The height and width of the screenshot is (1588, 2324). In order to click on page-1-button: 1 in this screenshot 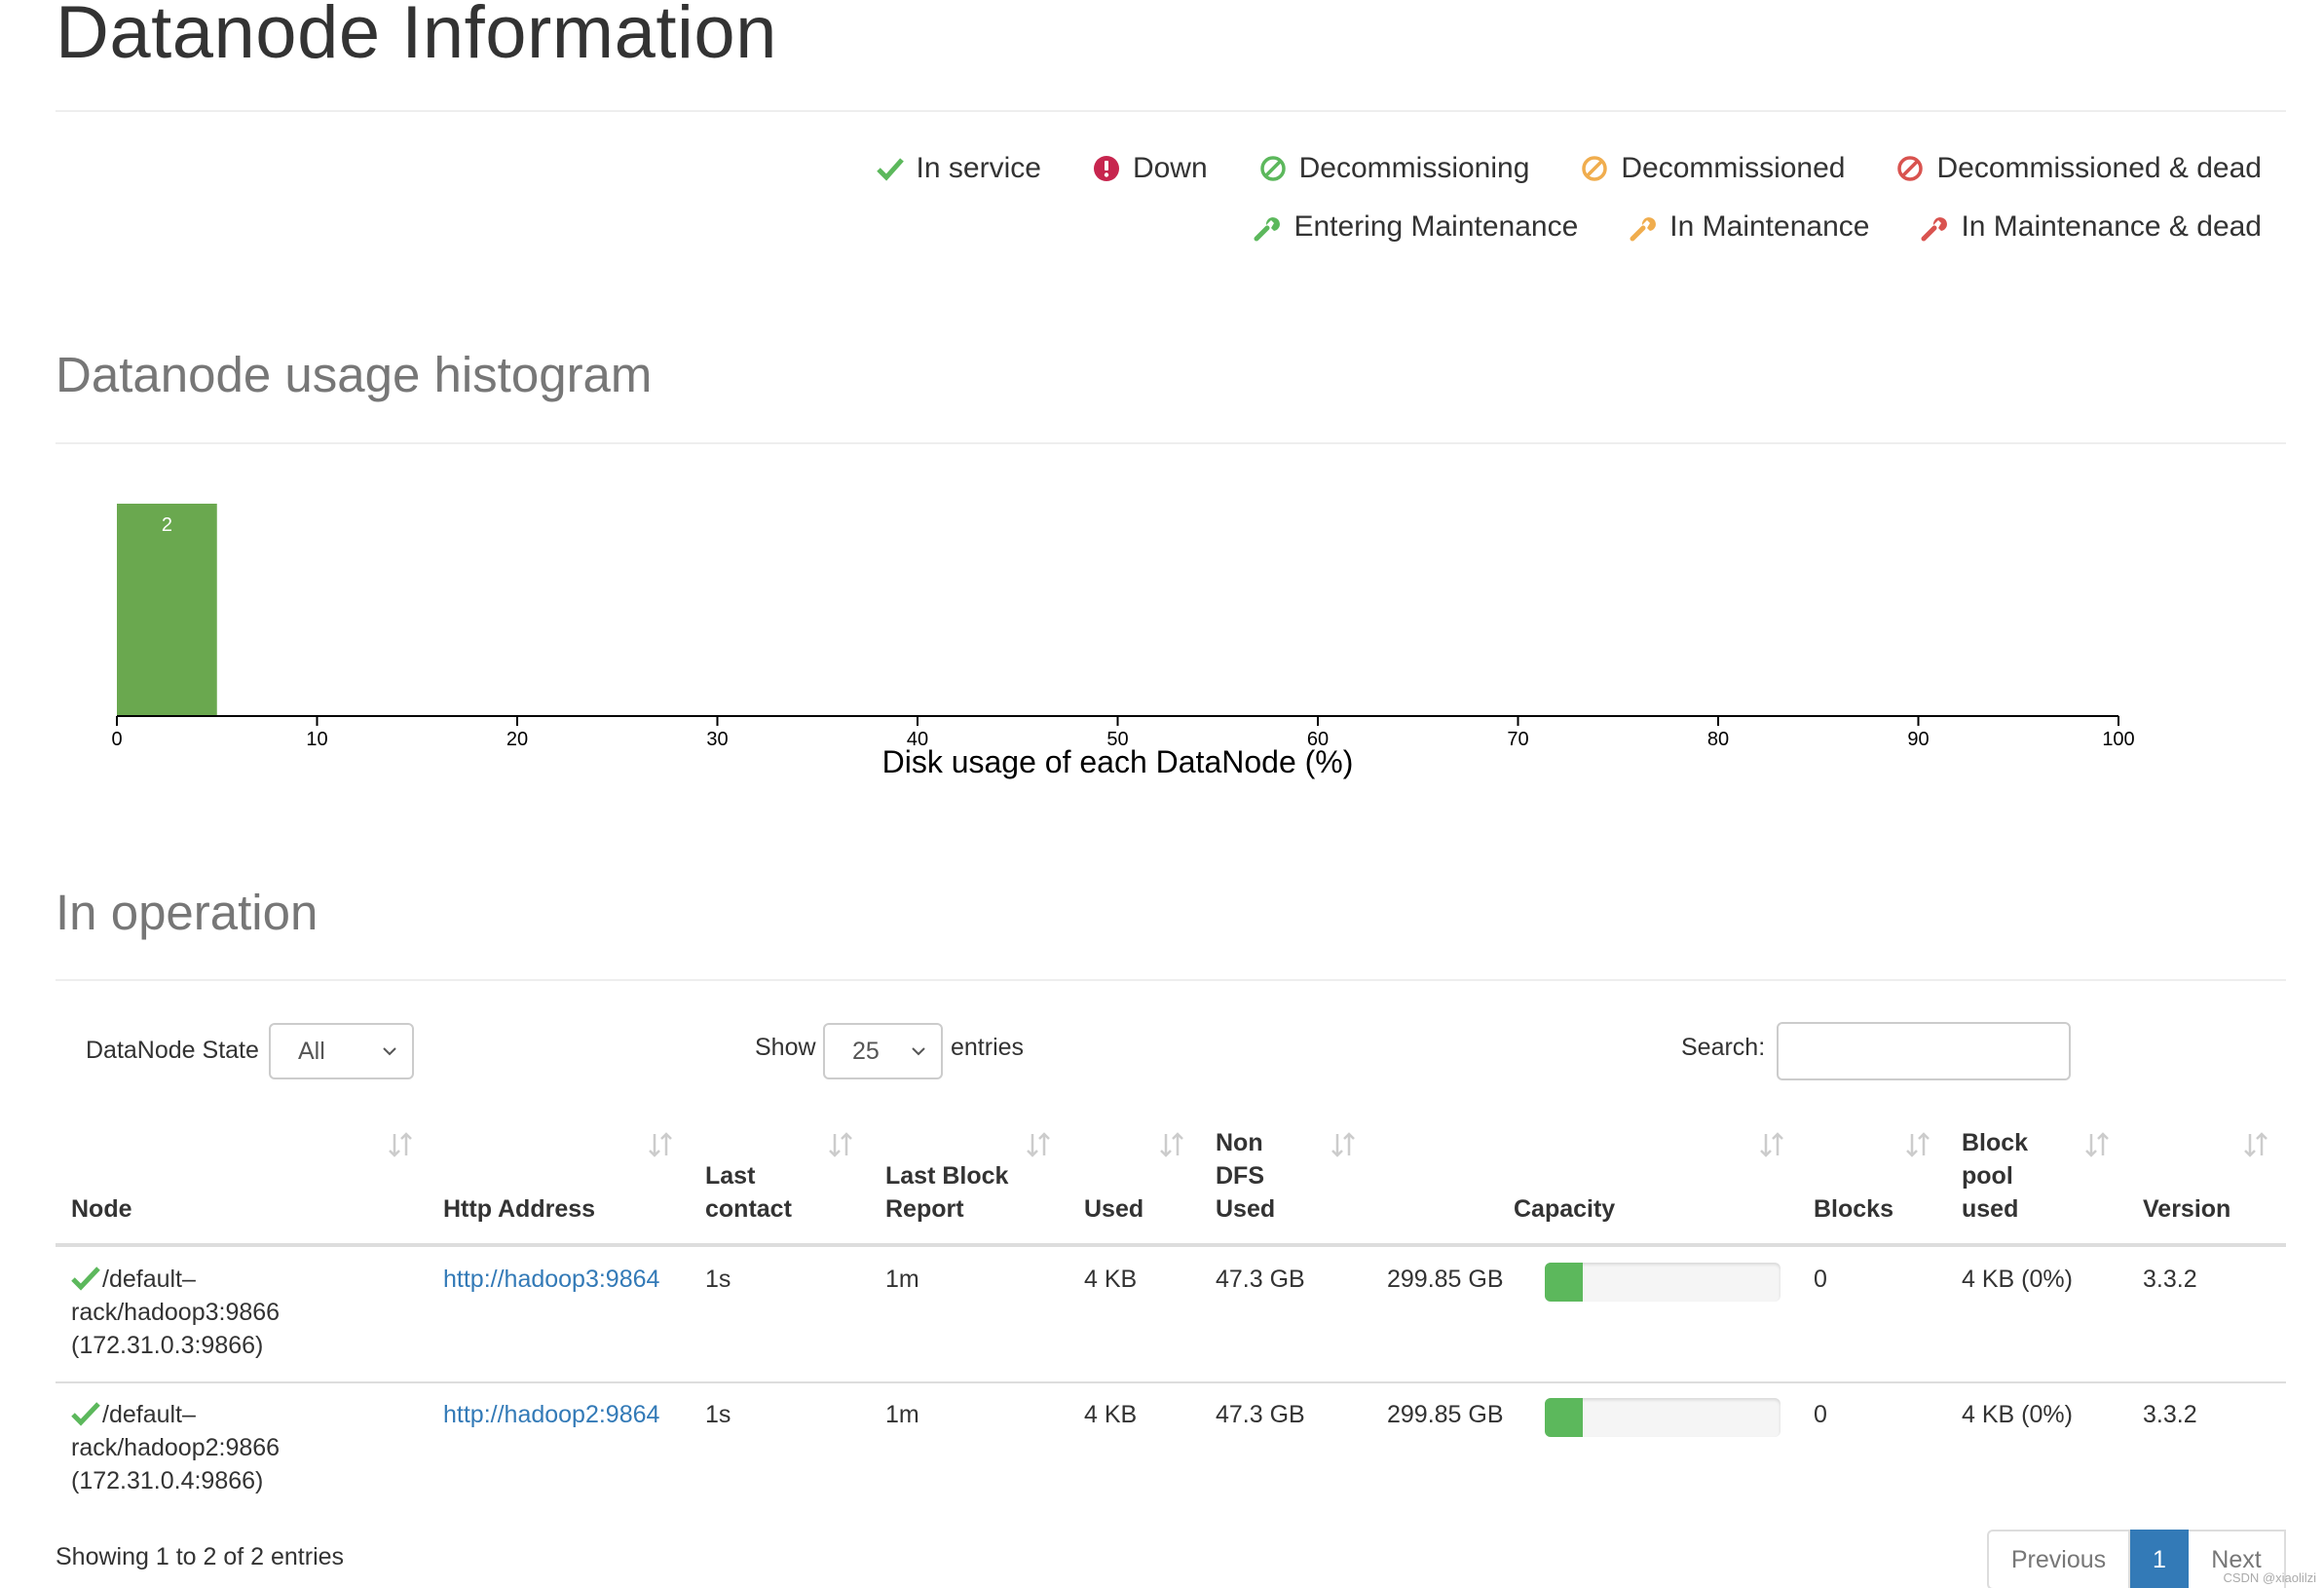, I will do `click(2159, 1559)`.